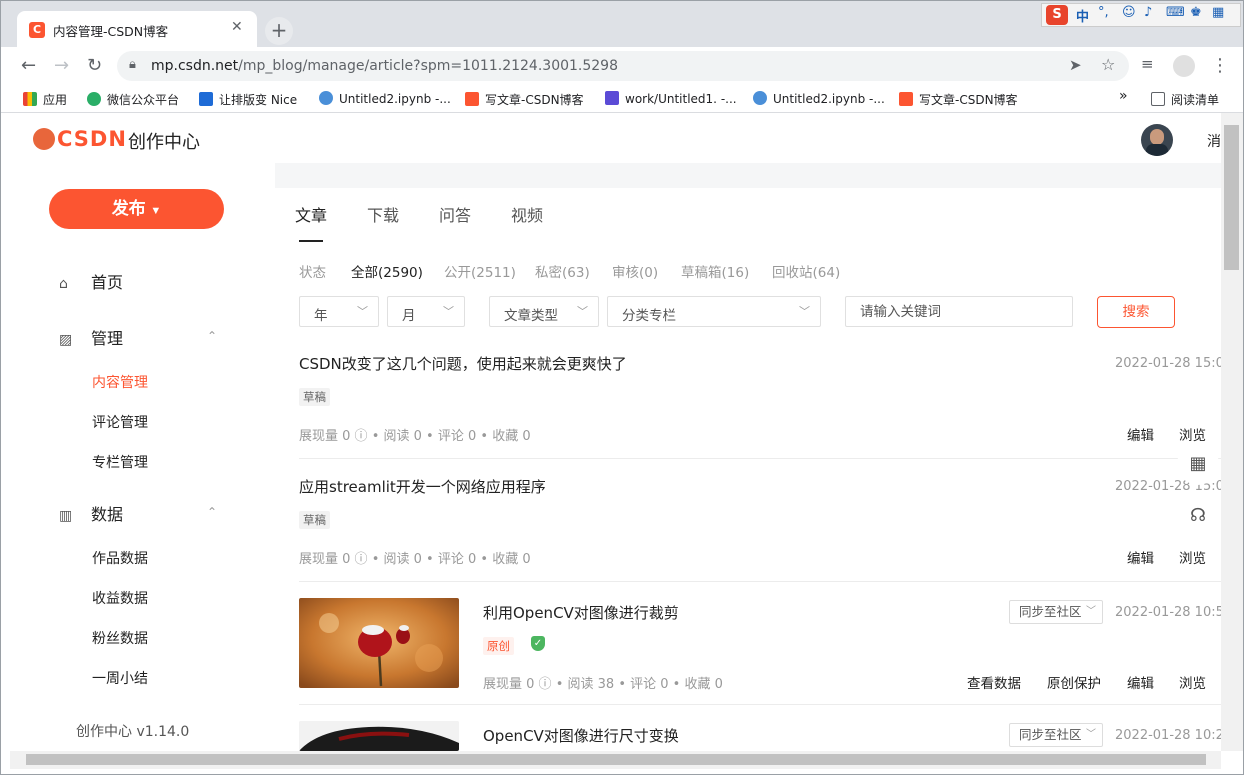 Image resolution: width=1244 pixels, height=775 pixels. I want to click on article-title: 利用OpenCV对图像进行裁剪, so click(581, 612).